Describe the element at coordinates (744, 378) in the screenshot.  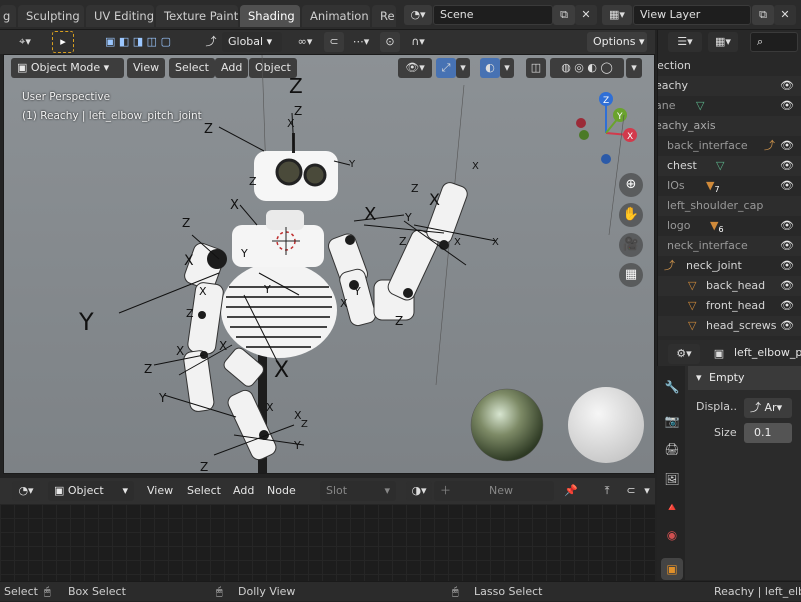
I see `empty-panel-header: ▾ Empty` at that location.